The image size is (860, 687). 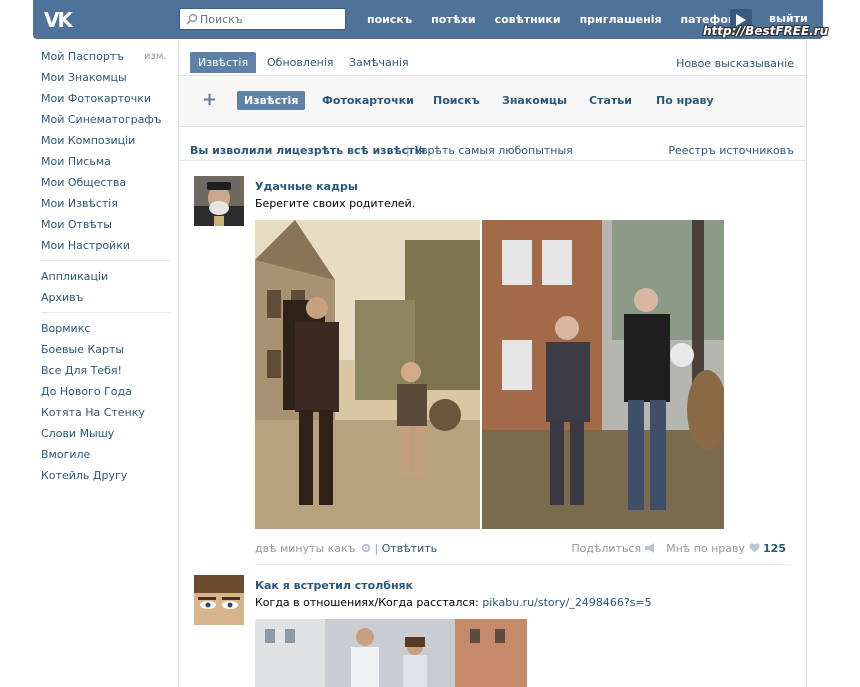 I want to click on tab-comments: Замѣчанія, so click(x=379, y=62).